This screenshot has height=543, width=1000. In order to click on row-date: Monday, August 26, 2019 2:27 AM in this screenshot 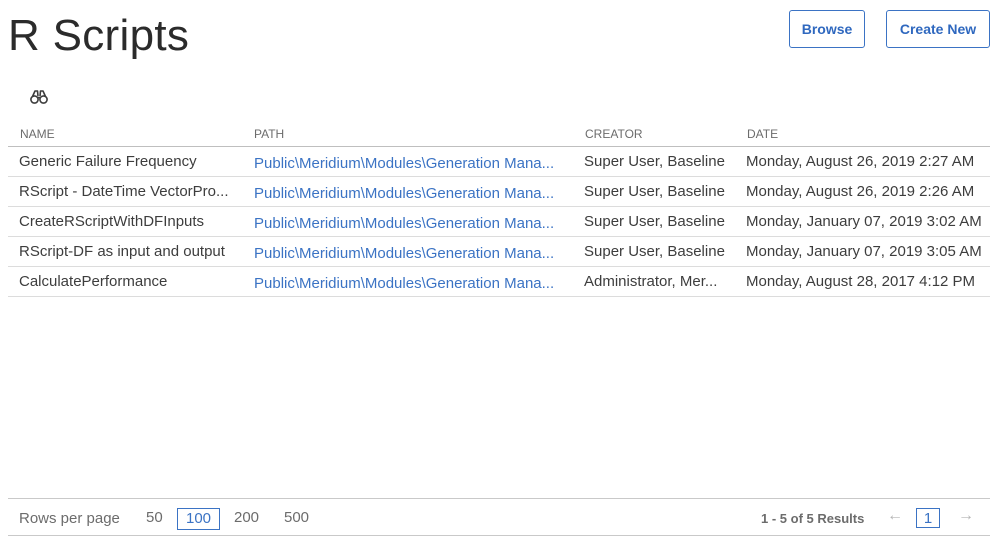, I will do `click(860, 161)`.